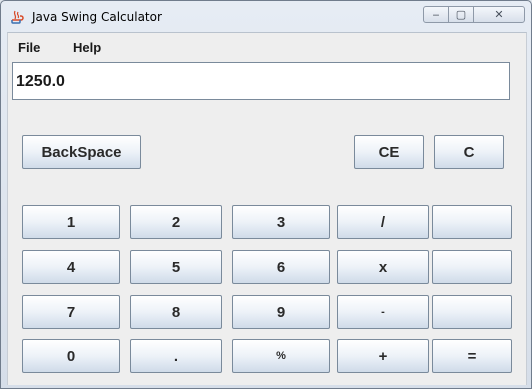 This screenshot has height=389, width=532. What do you see at coordinates (71, 267) in the screenshot?
I see `digit-4-button: 4` at bounding box center [71, 267].